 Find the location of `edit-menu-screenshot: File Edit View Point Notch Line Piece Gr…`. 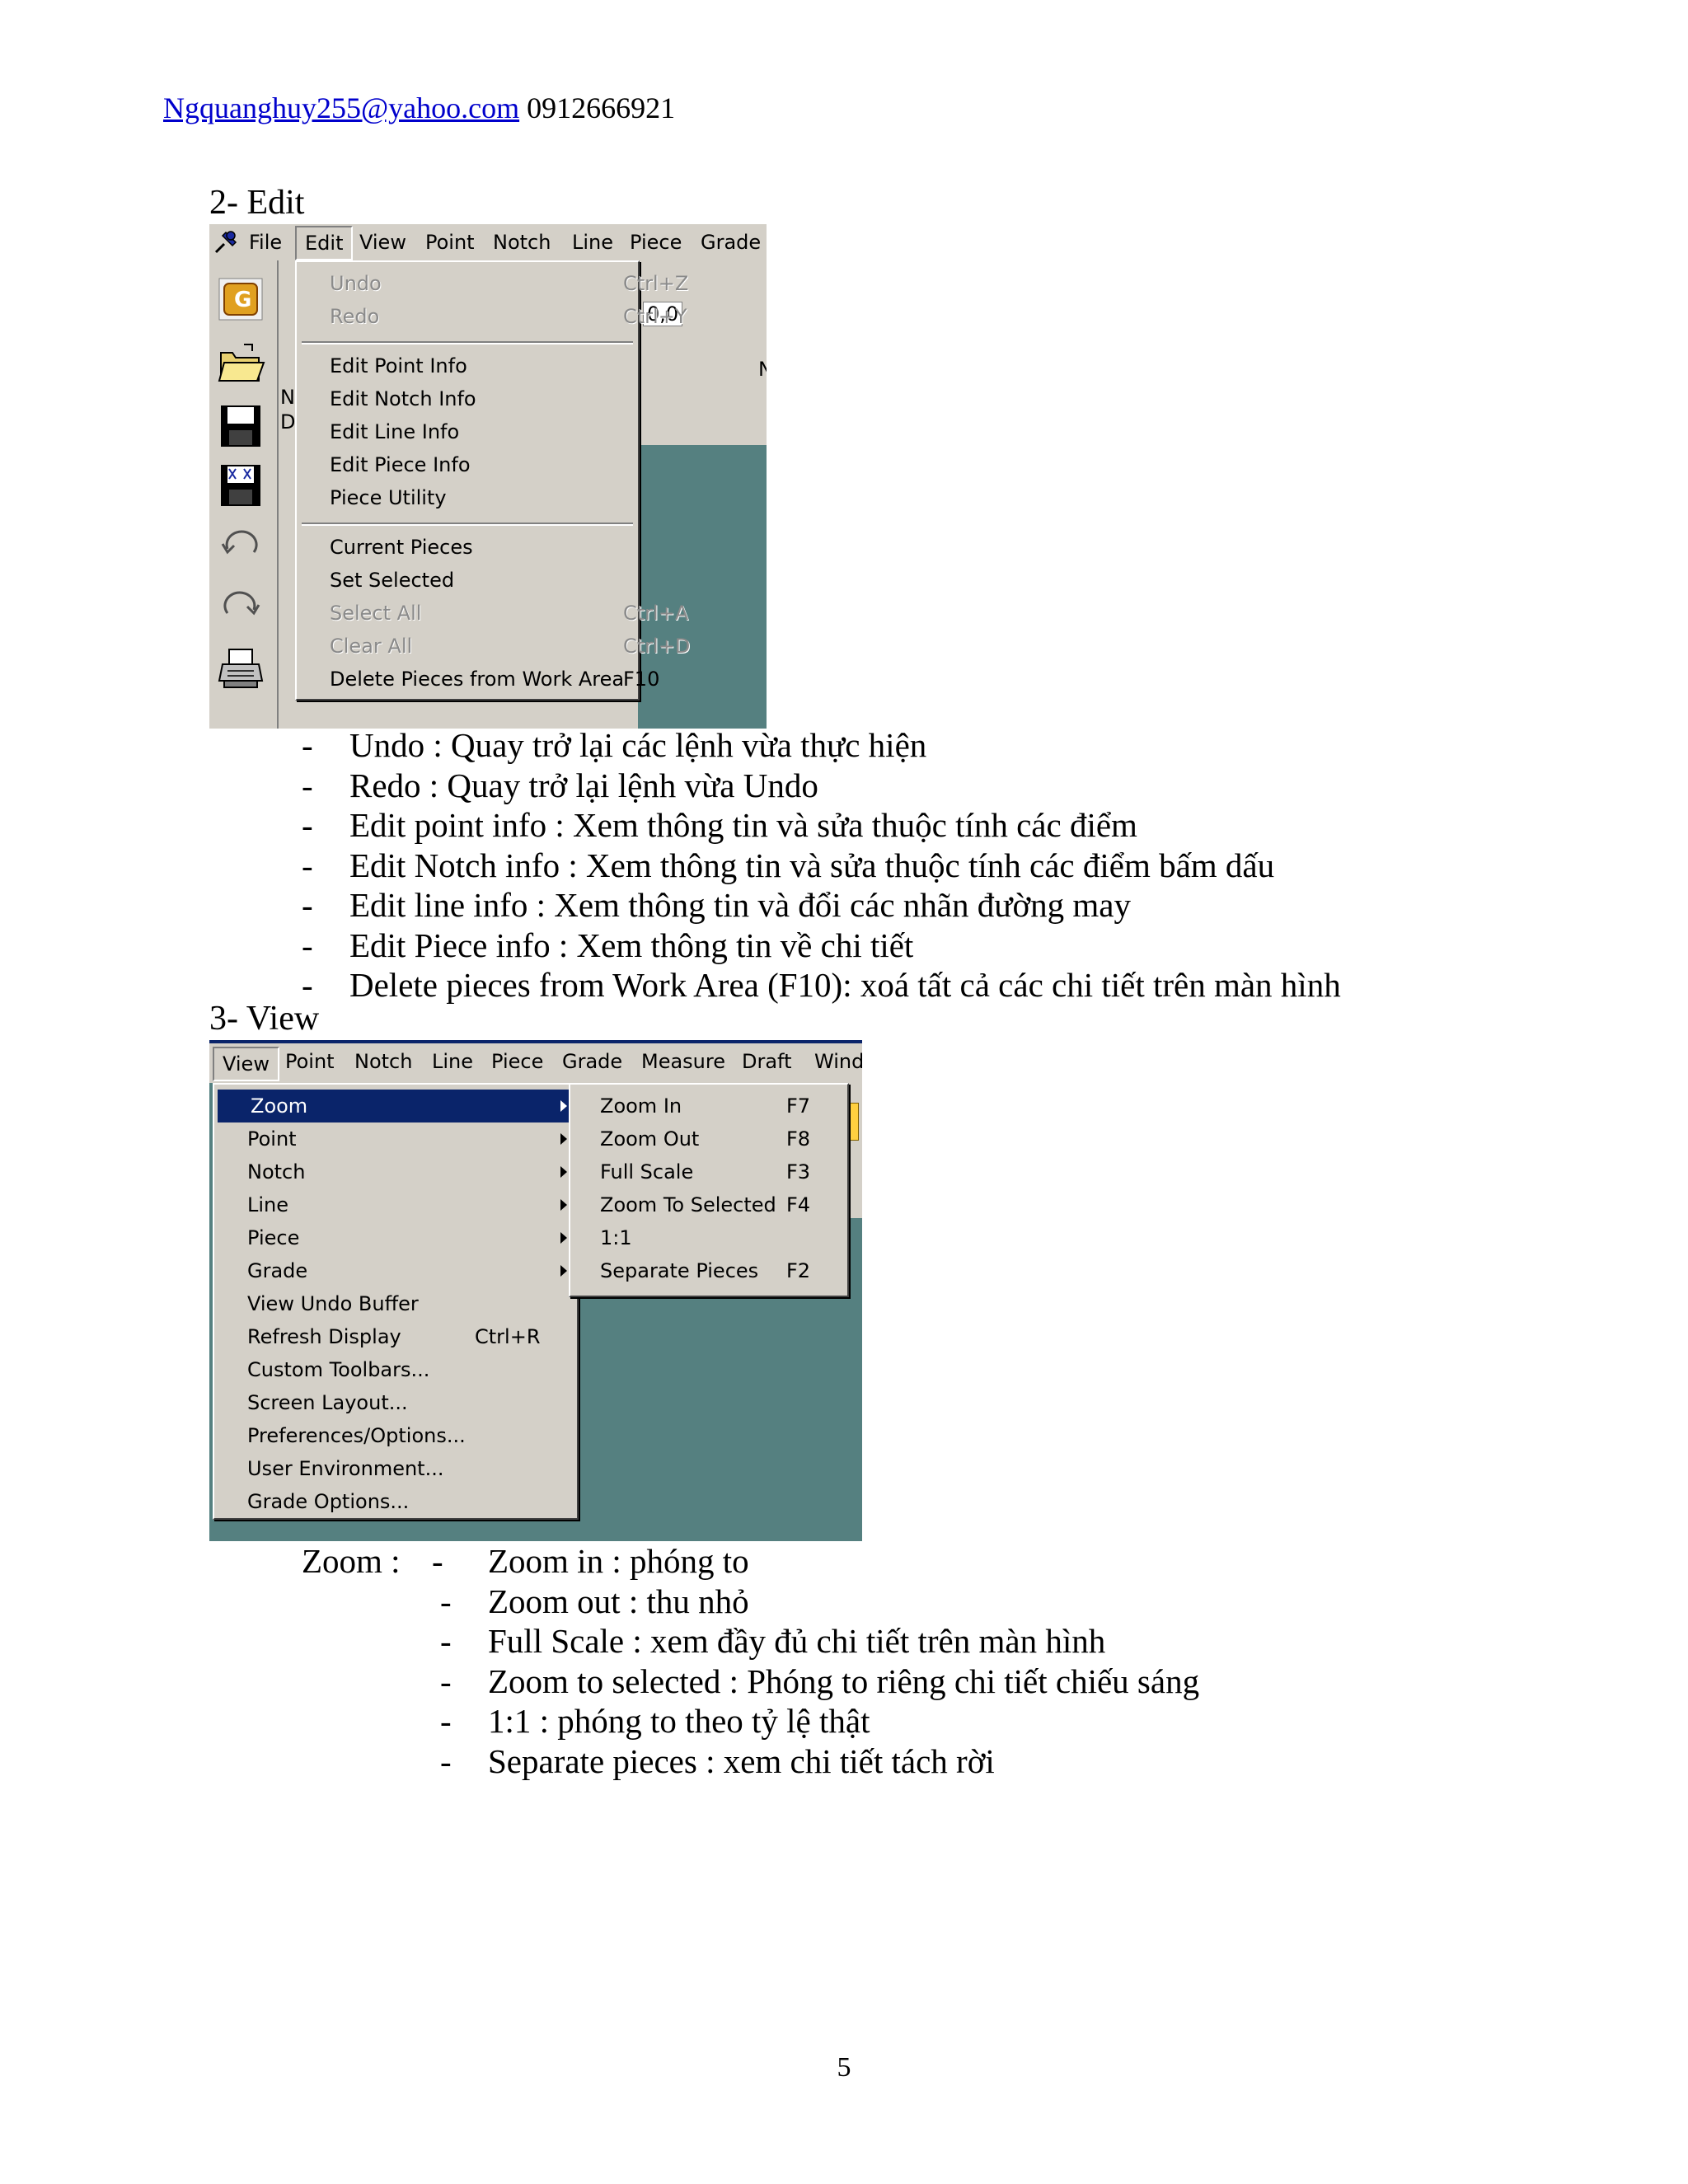

edit-menu-screenshot: File Edit View Point Notch Line Piece Gr… is located at coordinates (488, 476).